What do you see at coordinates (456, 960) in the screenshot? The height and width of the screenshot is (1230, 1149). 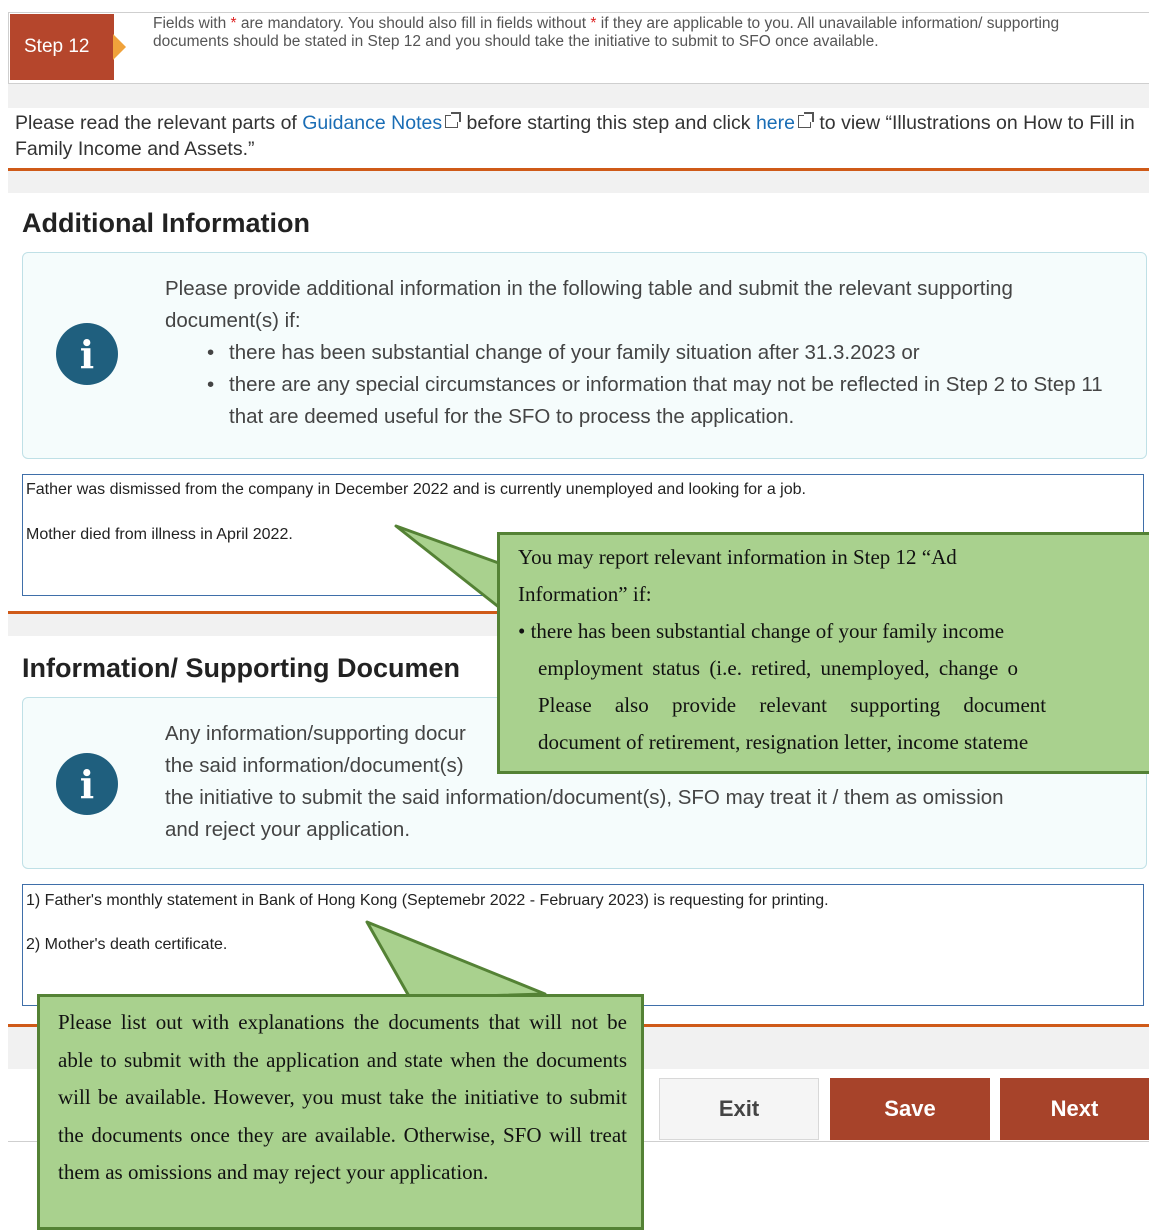 I see `callout-bottom-pointer` at bounding box center [456, 960].